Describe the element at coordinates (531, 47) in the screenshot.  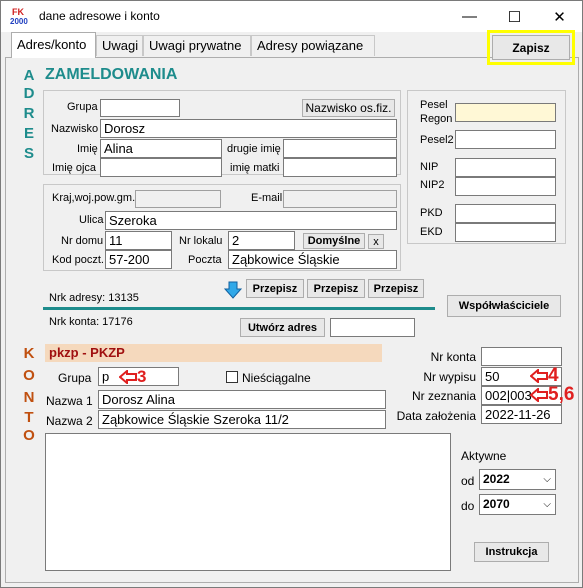
I see `save-button: Zapisz` at that location.